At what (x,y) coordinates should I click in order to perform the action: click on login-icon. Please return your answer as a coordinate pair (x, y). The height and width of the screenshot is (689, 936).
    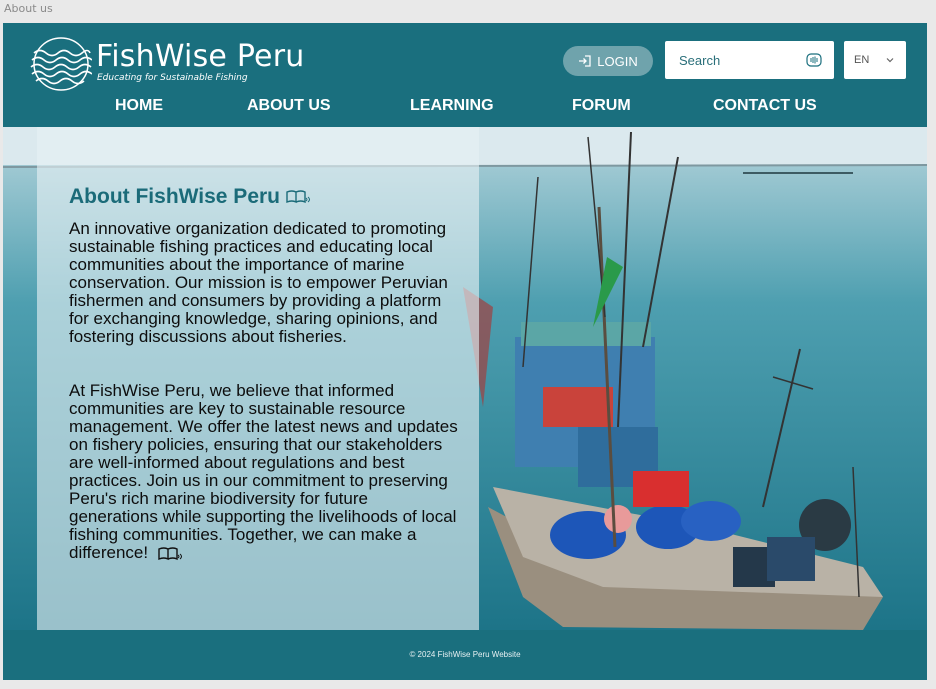
    Looking at the image, I should click on (585, 61).